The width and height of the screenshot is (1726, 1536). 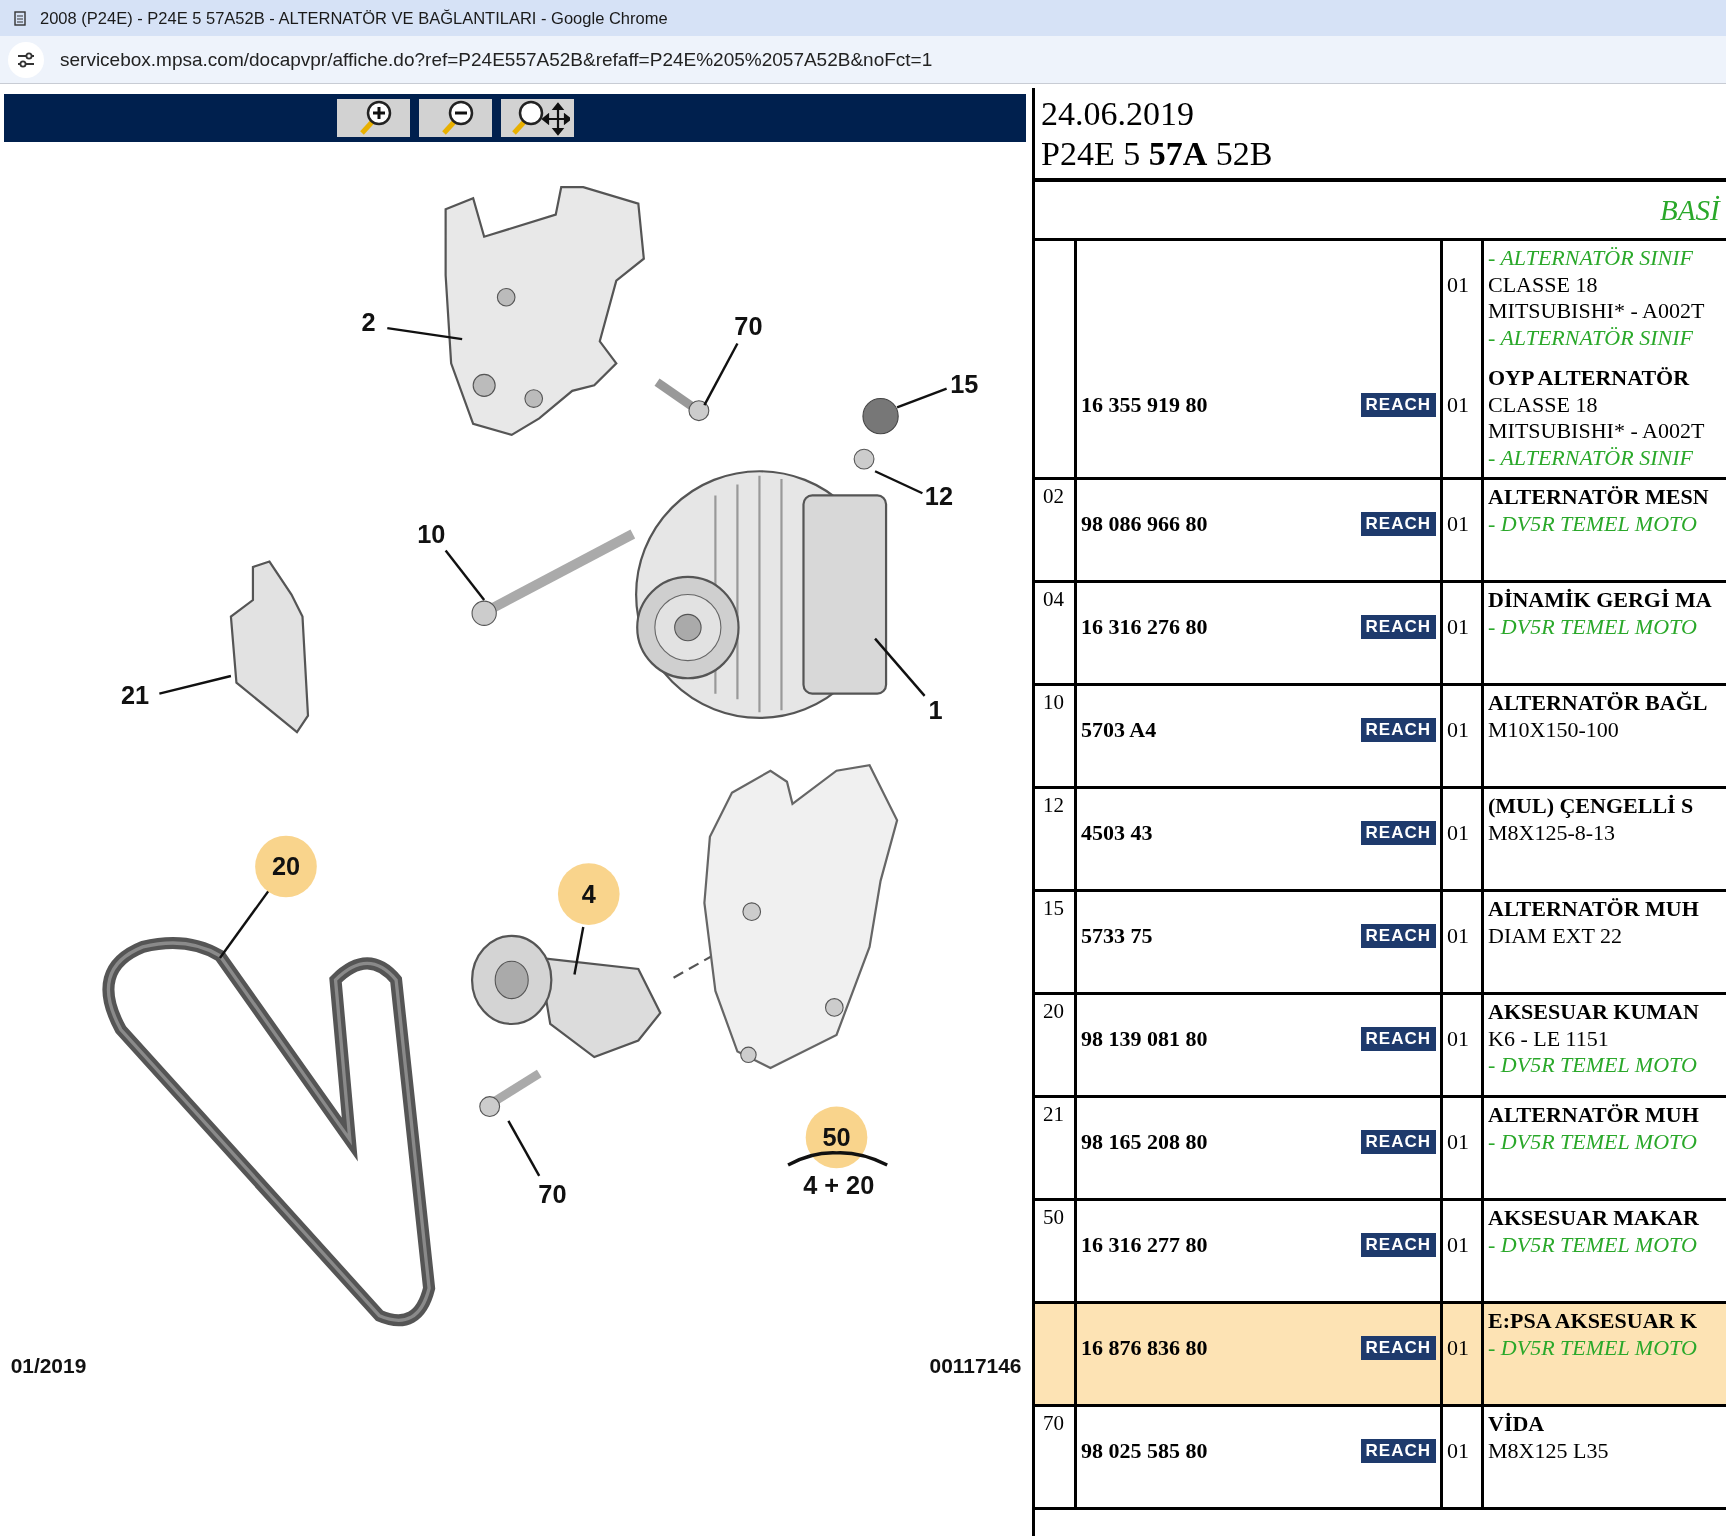 What do you see at coordinates (26, 59) in the screenshot?
I see `site-settings-icon` at bounding box center [26, 59].